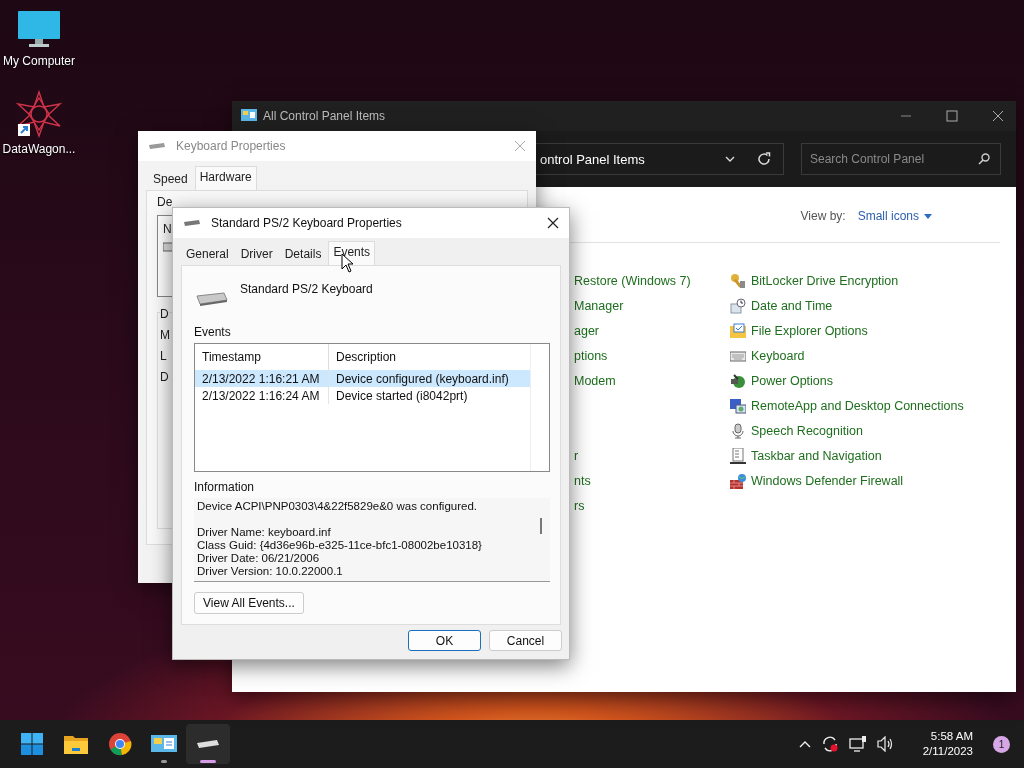 Image resolution: width=1024 pixels, height=768 pixels. What do you see at coordinates (873, 280) in the screenshot?
I see `control-panel-item: BitLocker Drive Encryption` at bounding box center [873, 280].